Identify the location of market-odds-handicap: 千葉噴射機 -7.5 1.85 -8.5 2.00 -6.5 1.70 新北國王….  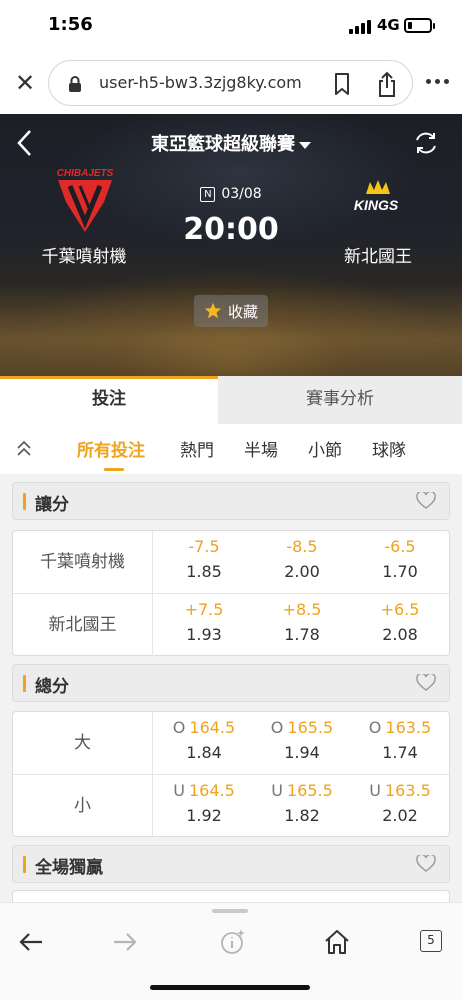
(231, 593).